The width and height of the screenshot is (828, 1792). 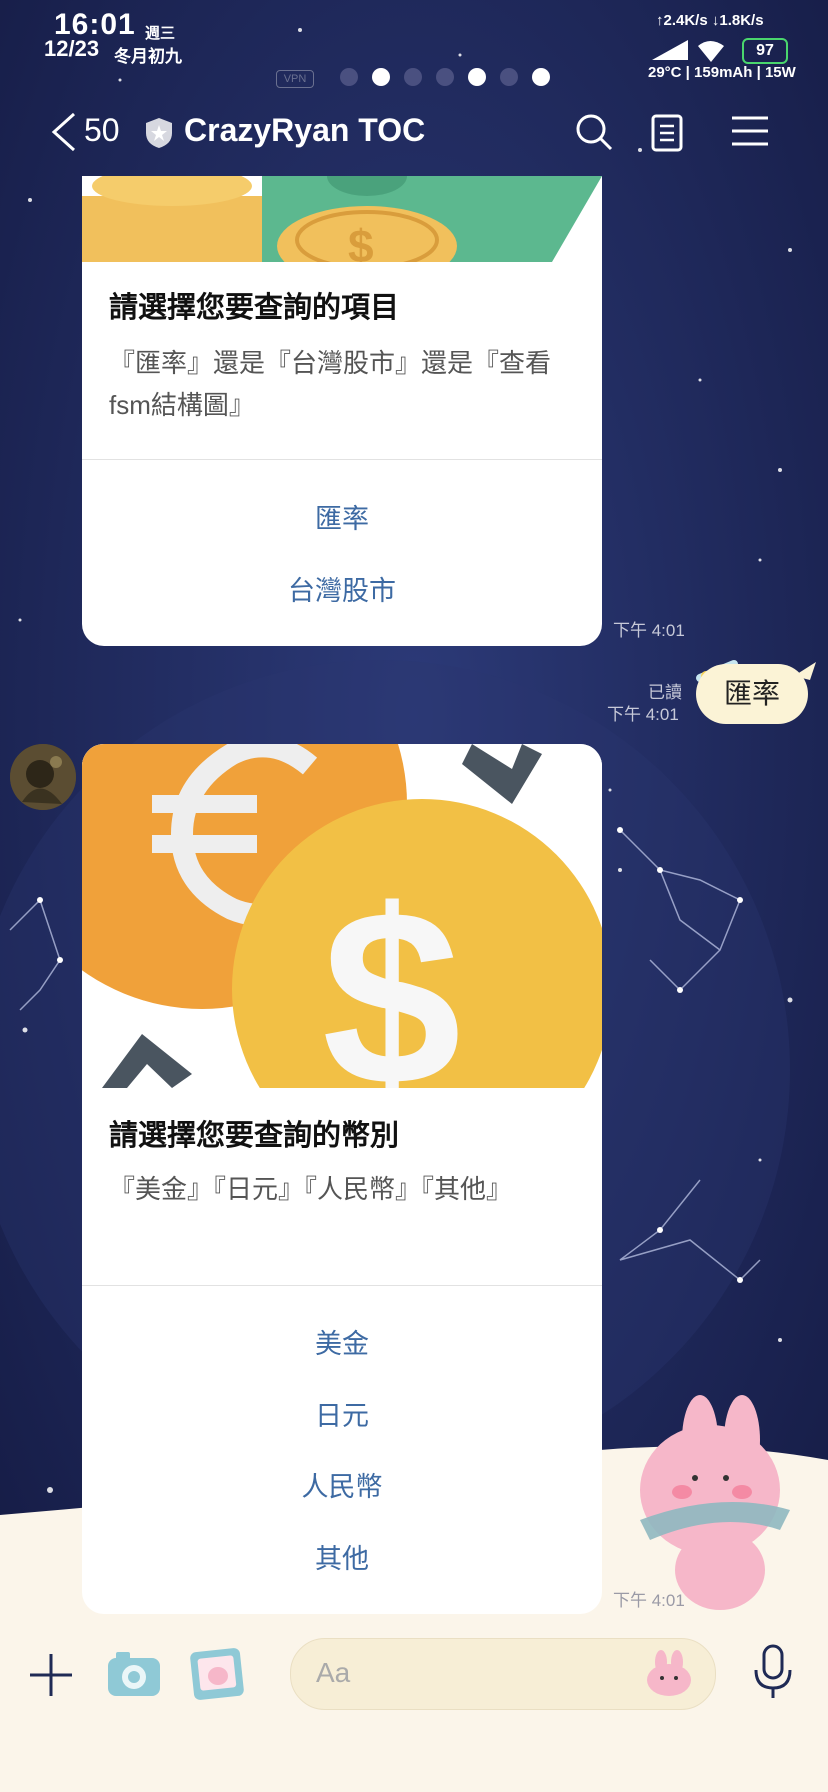 I want to click on battery-icon: 97, so click(x=765, y=51).